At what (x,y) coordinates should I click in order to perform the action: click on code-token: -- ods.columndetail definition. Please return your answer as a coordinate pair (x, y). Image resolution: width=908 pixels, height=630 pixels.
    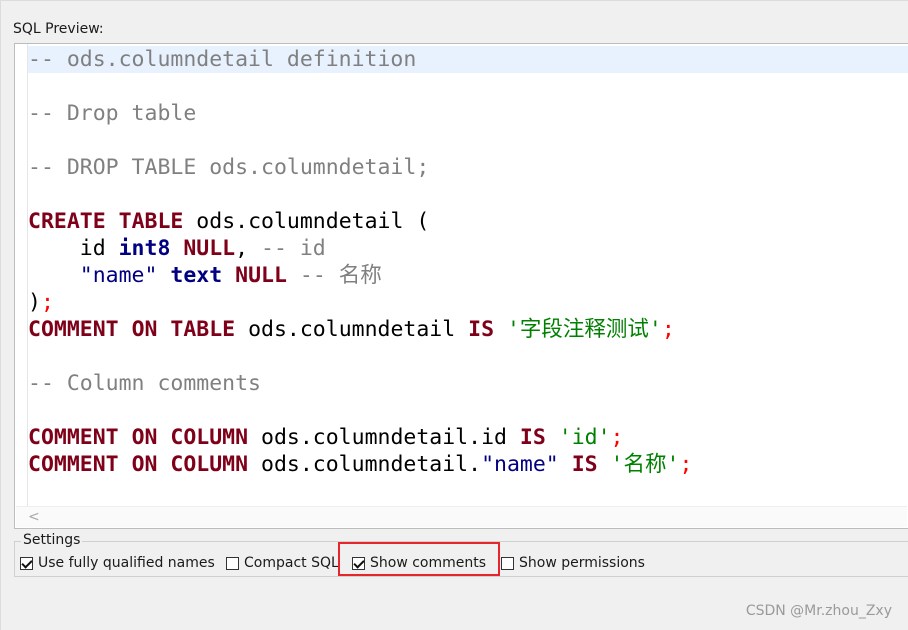
    Looking at the image, I should click on (222, 59).